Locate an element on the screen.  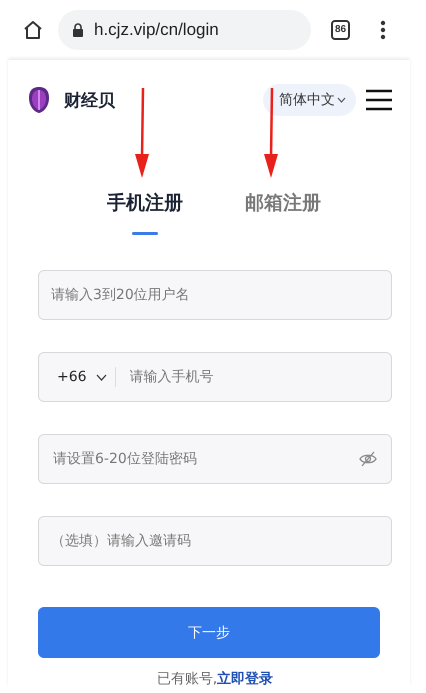
login-link: 立即登录 is located at coordinates (245, 679).